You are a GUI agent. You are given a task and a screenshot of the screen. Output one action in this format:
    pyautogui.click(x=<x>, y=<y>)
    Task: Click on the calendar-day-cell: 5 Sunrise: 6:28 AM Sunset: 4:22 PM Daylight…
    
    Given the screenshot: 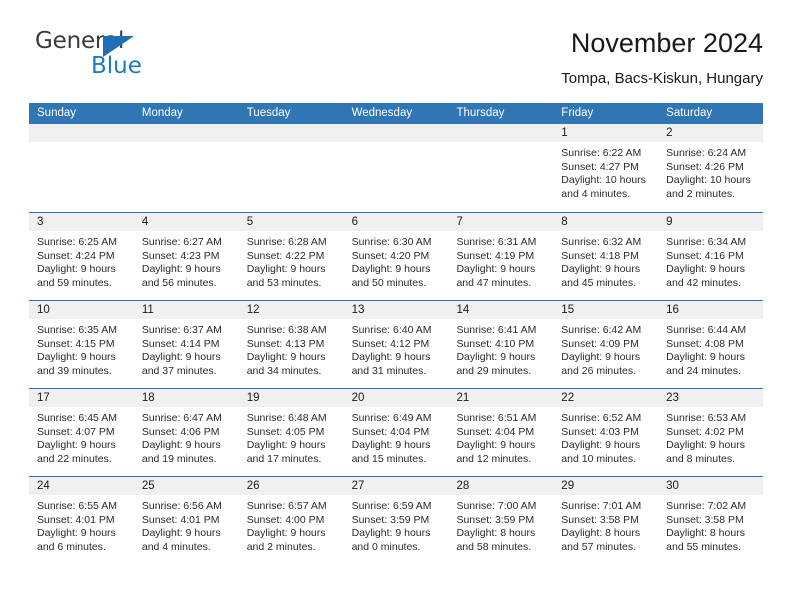 What is the action you would take?
    pyautogui.click(x=291, y=256)
    